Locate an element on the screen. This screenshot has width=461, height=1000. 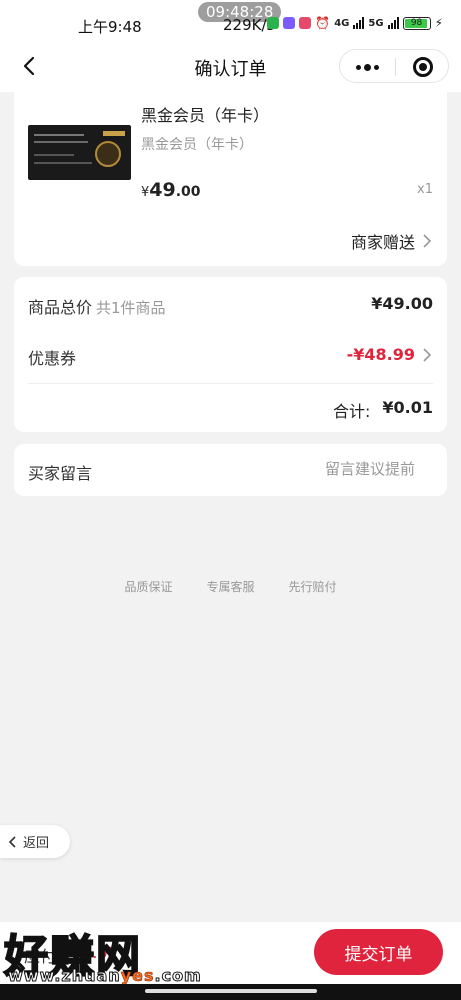
submit-order-button: 提交订单 is located at coordinates (378, 952).